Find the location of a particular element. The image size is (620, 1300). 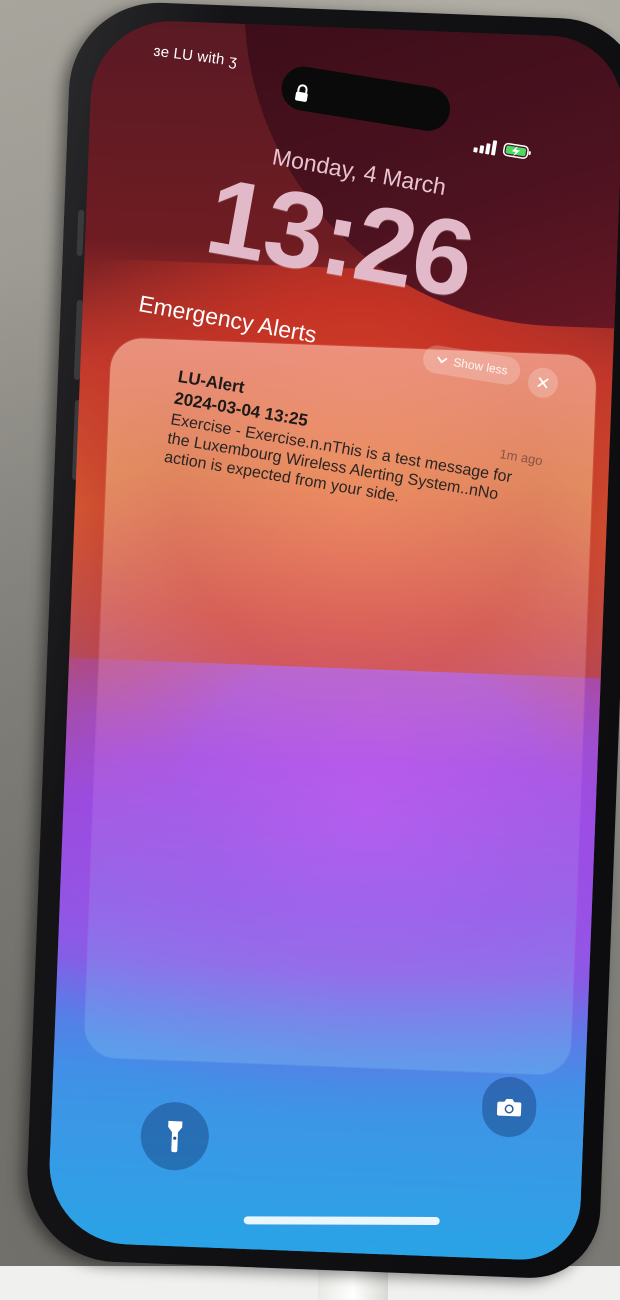

battery-charging-icon is located at coordinates (516, 150).